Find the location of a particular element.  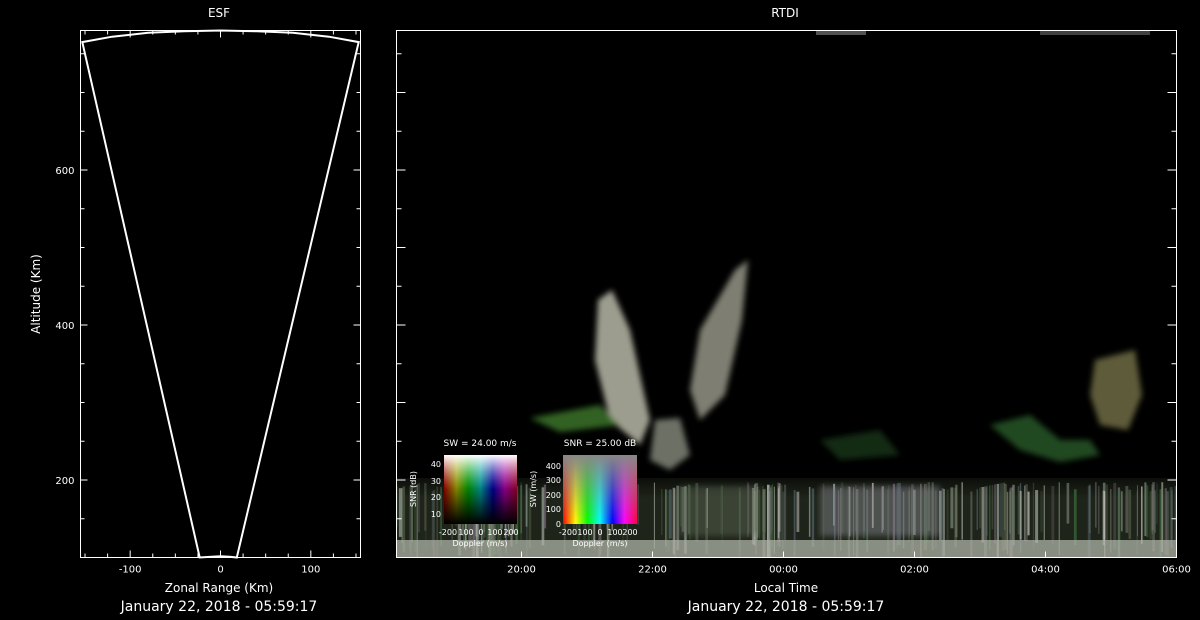

legend2-title: SNR = 25.00 dB is located at coordinates (600, 444).